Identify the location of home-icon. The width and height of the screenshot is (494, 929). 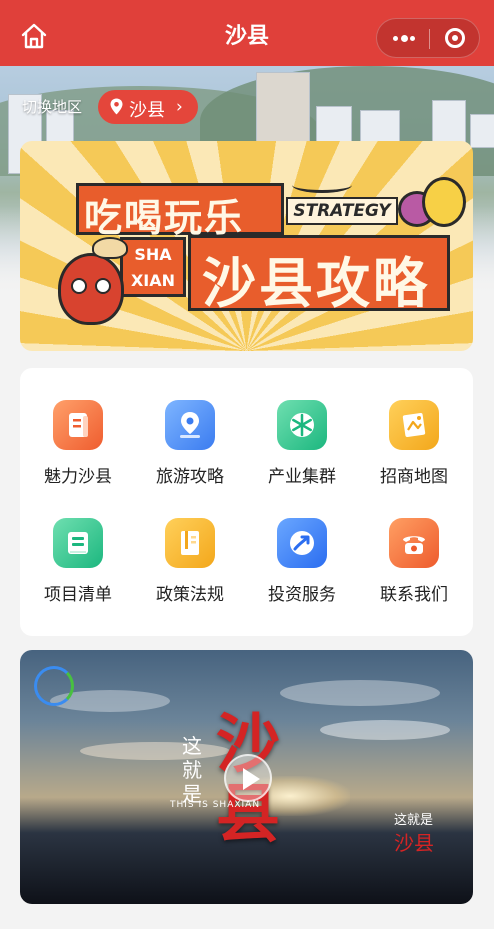
(34, 36).